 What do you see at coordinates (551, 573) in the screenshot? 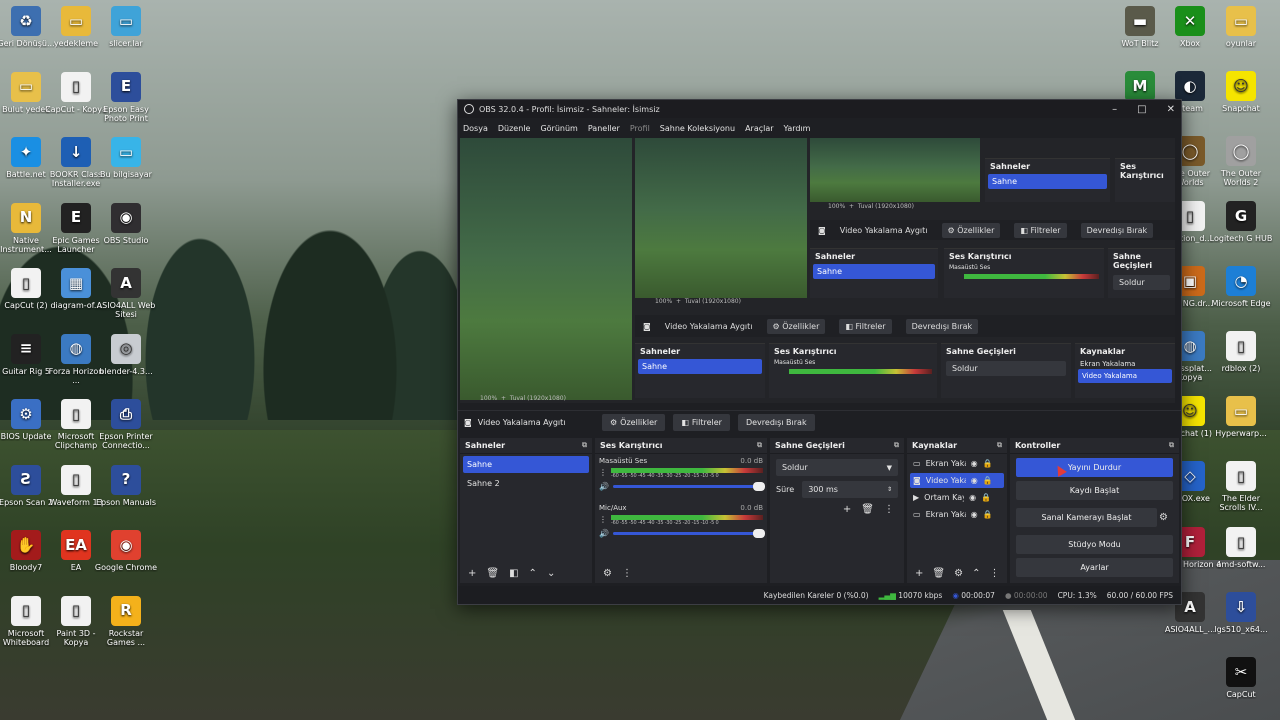
I see `move-down-icon: ⌄` at bounding box center [551, 573].